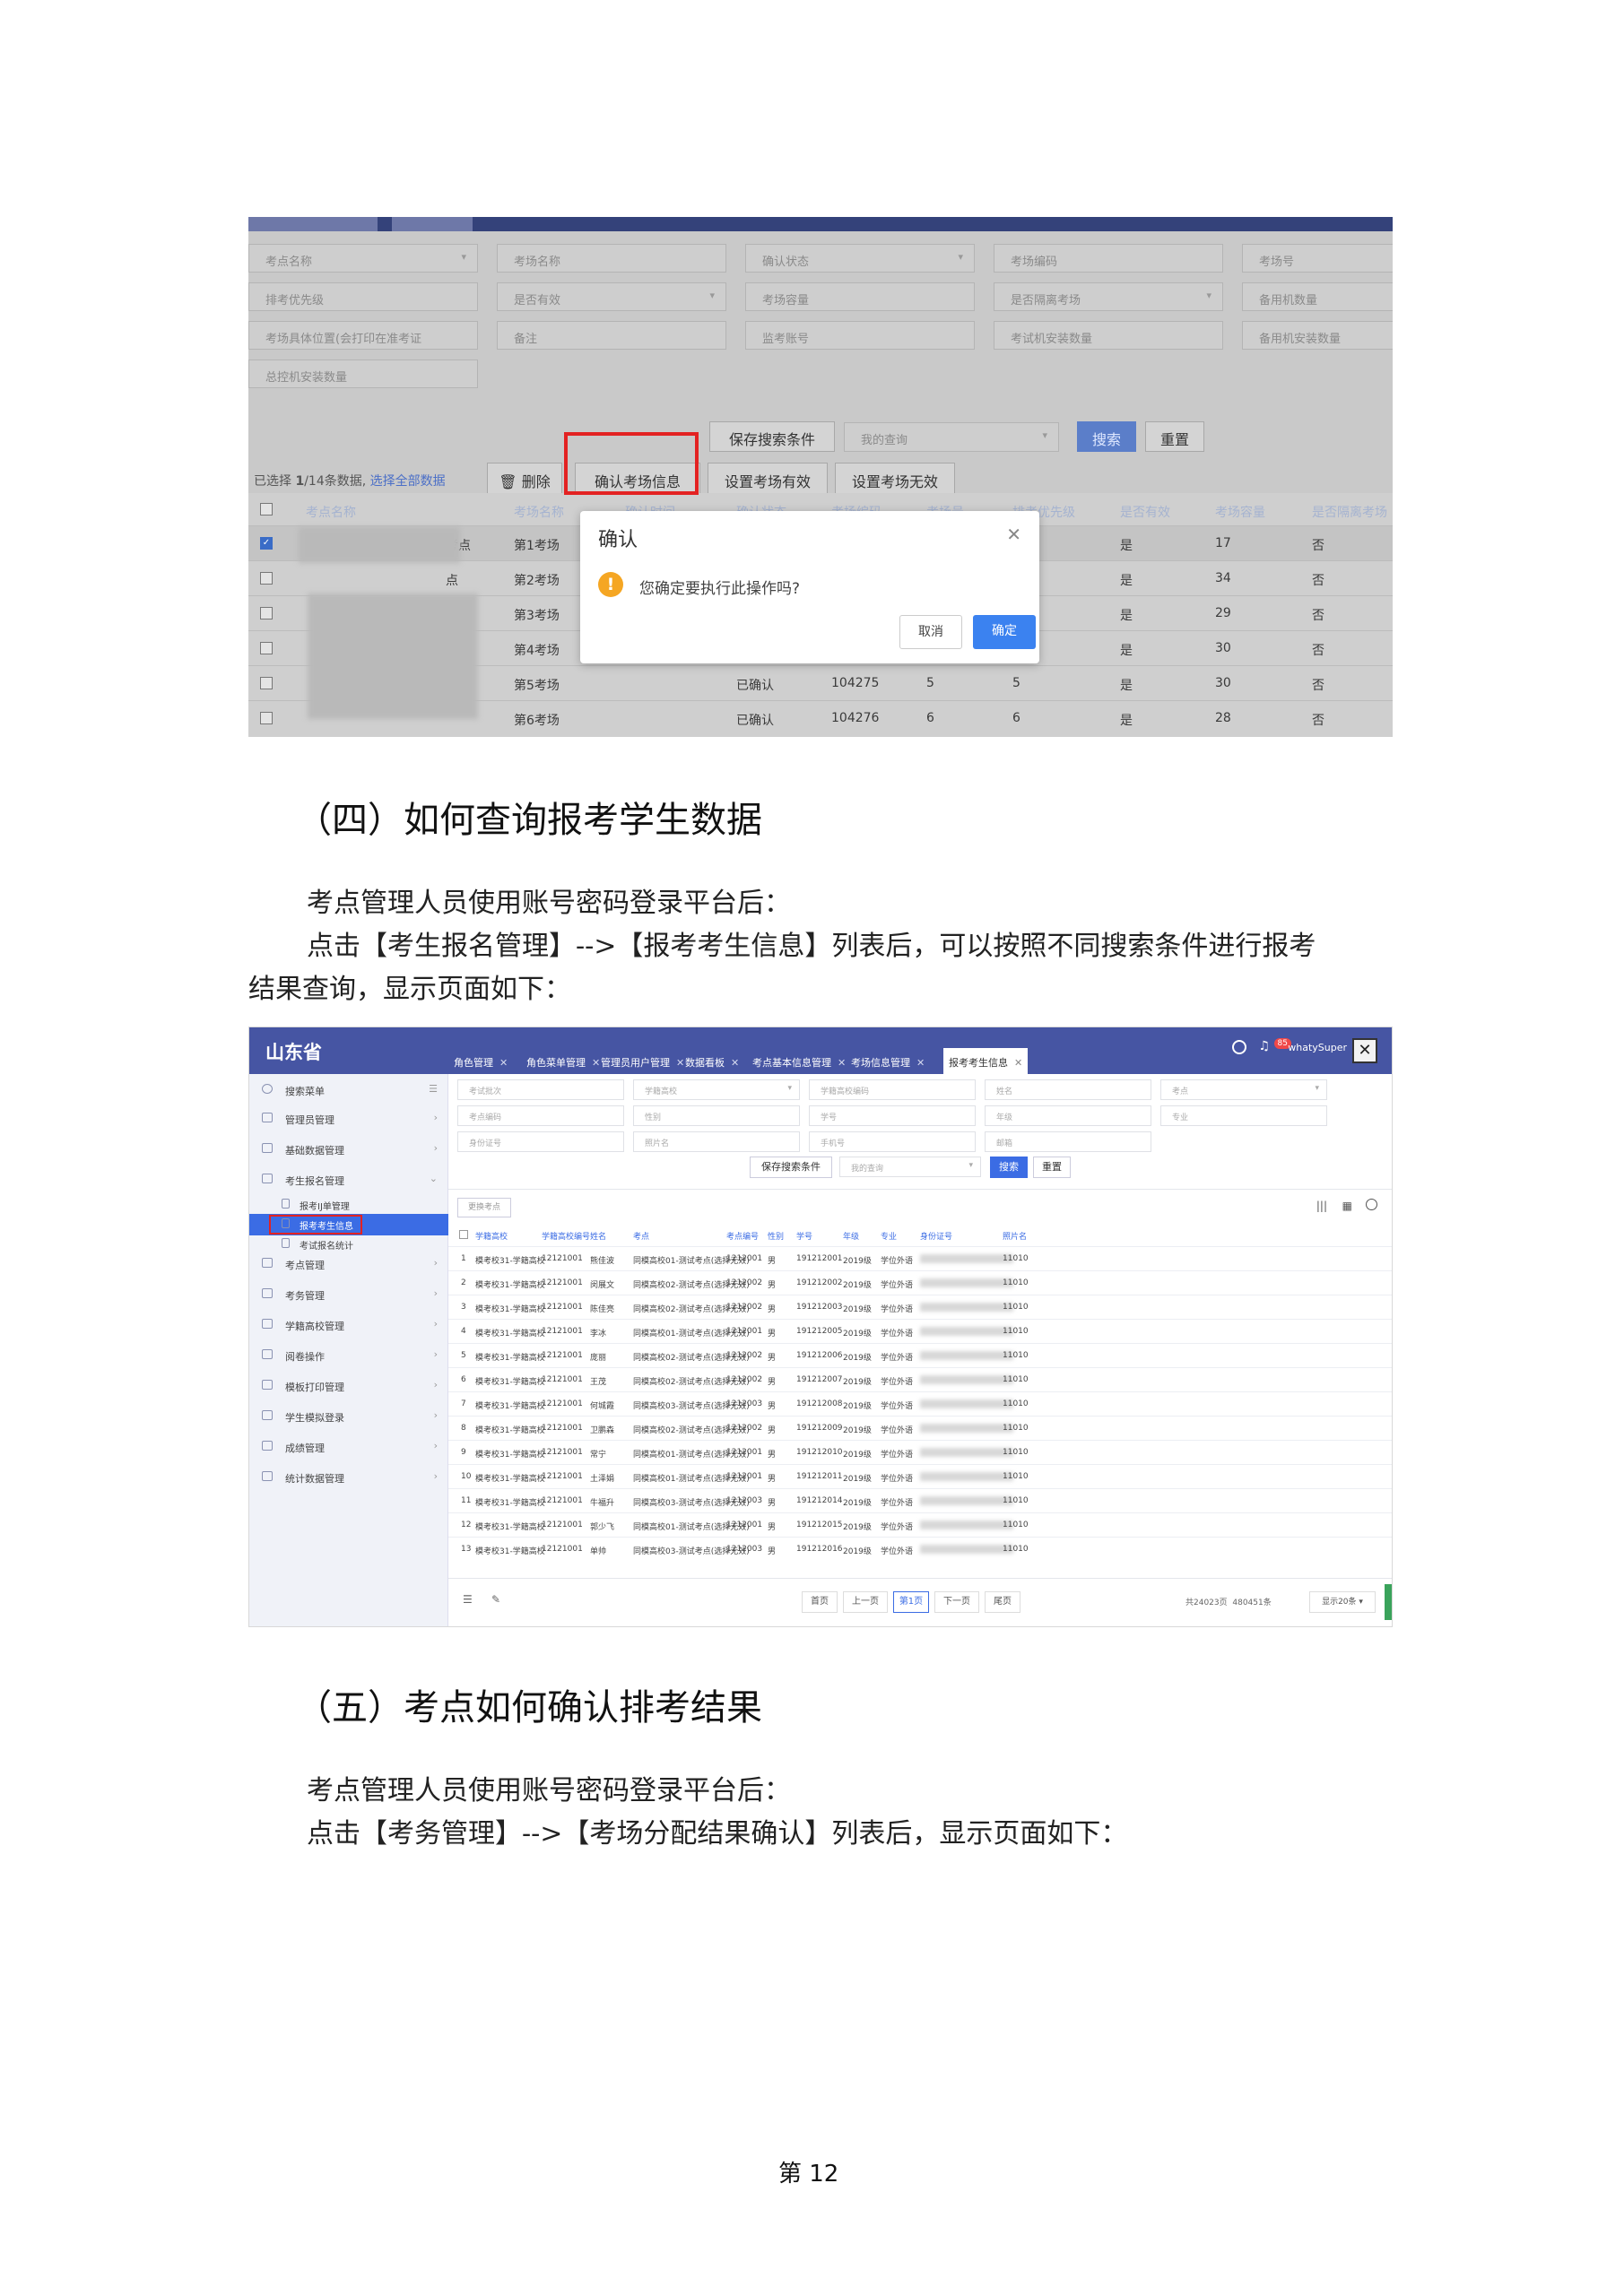 This screenshot has width=1624, height=2296. Describe the element at coordinates (363, 258) in the screenshot. I see `filter-field: 考点名称 ▾` at that location.